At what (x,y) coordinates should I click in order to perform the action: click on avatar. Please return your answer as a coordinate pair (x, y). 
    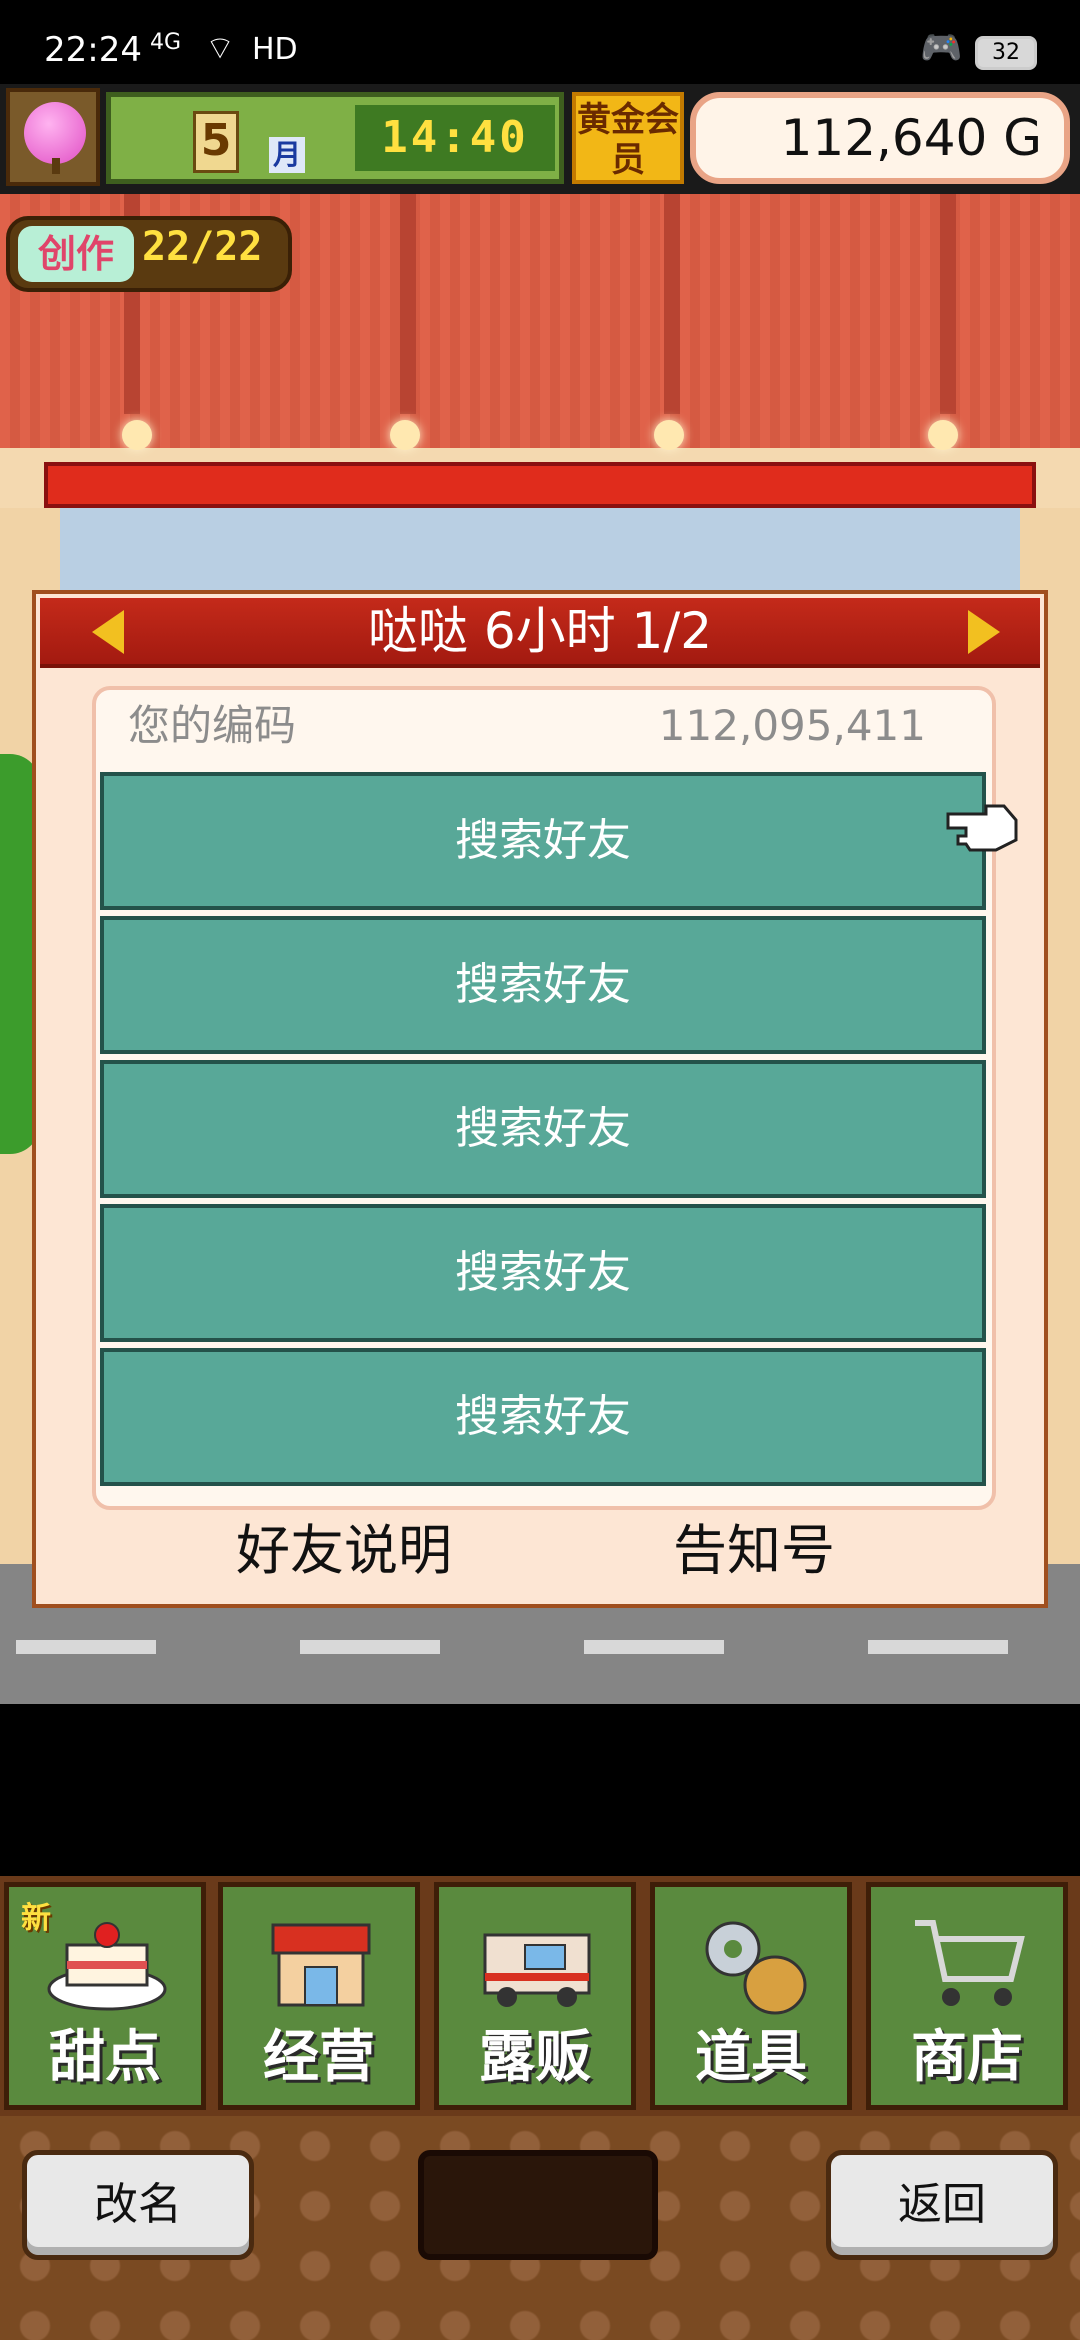
    Looking at the image, I should click on (53, 137).